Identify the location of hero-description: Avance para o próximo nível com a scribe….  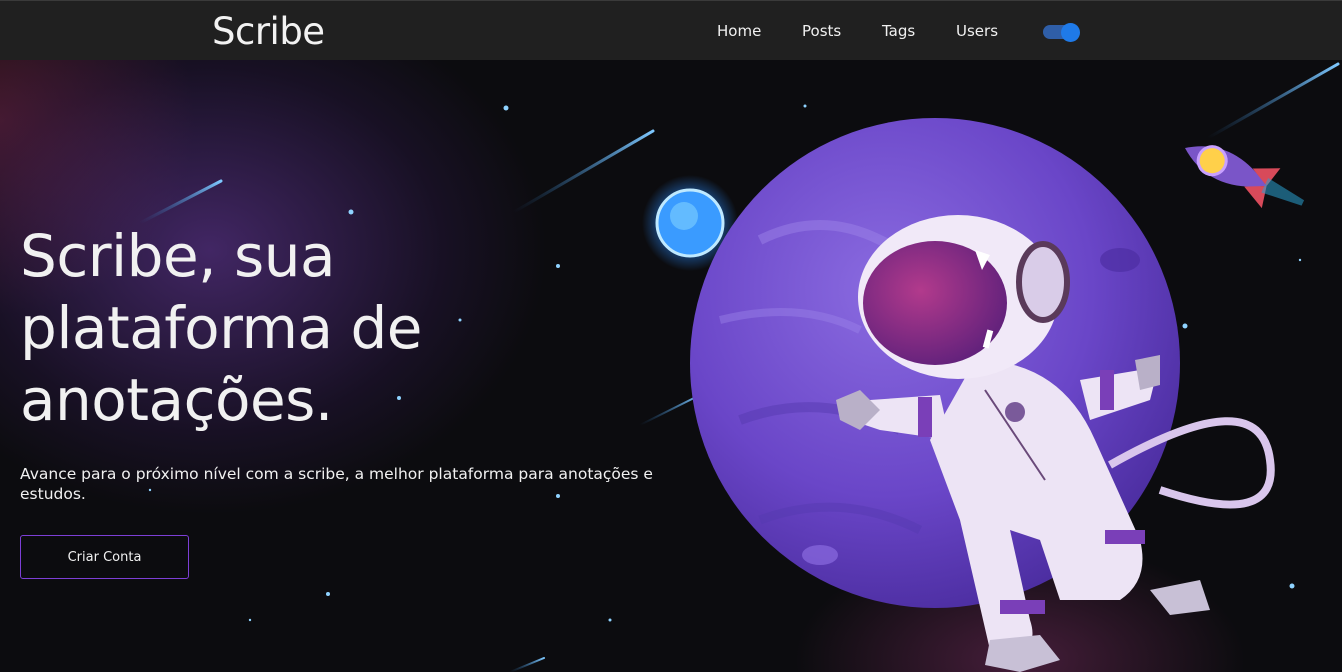
(336, 484).